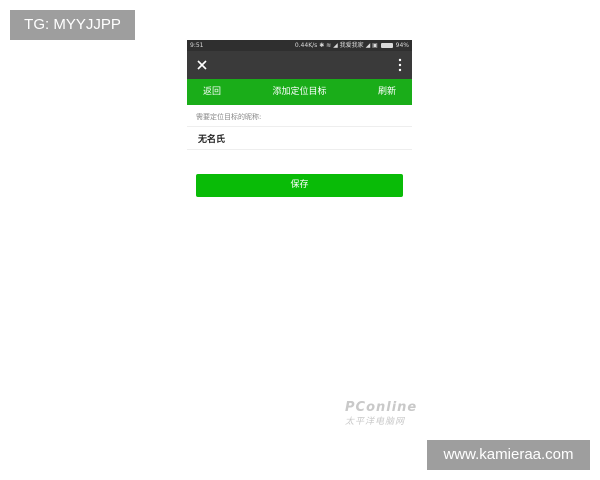 Image resolution: width=600 pixels, height=480 pixels. I want to click on watermark: PConline 太平洋电脑网, so click(381, 419).